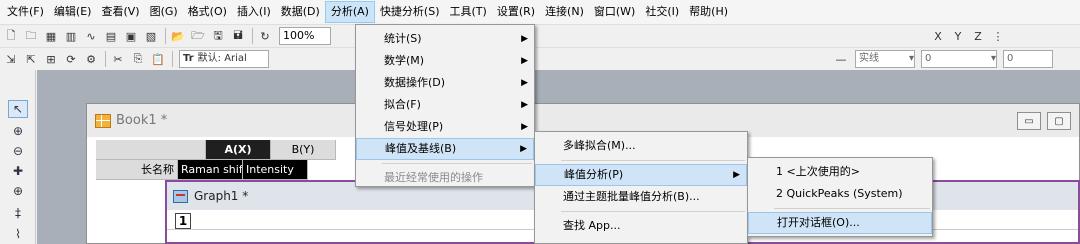  What do you see at coordinates (404, 60) in the screenshot?
I see `menu-item-label: 数学(M)` at bounding box center [404, 60].